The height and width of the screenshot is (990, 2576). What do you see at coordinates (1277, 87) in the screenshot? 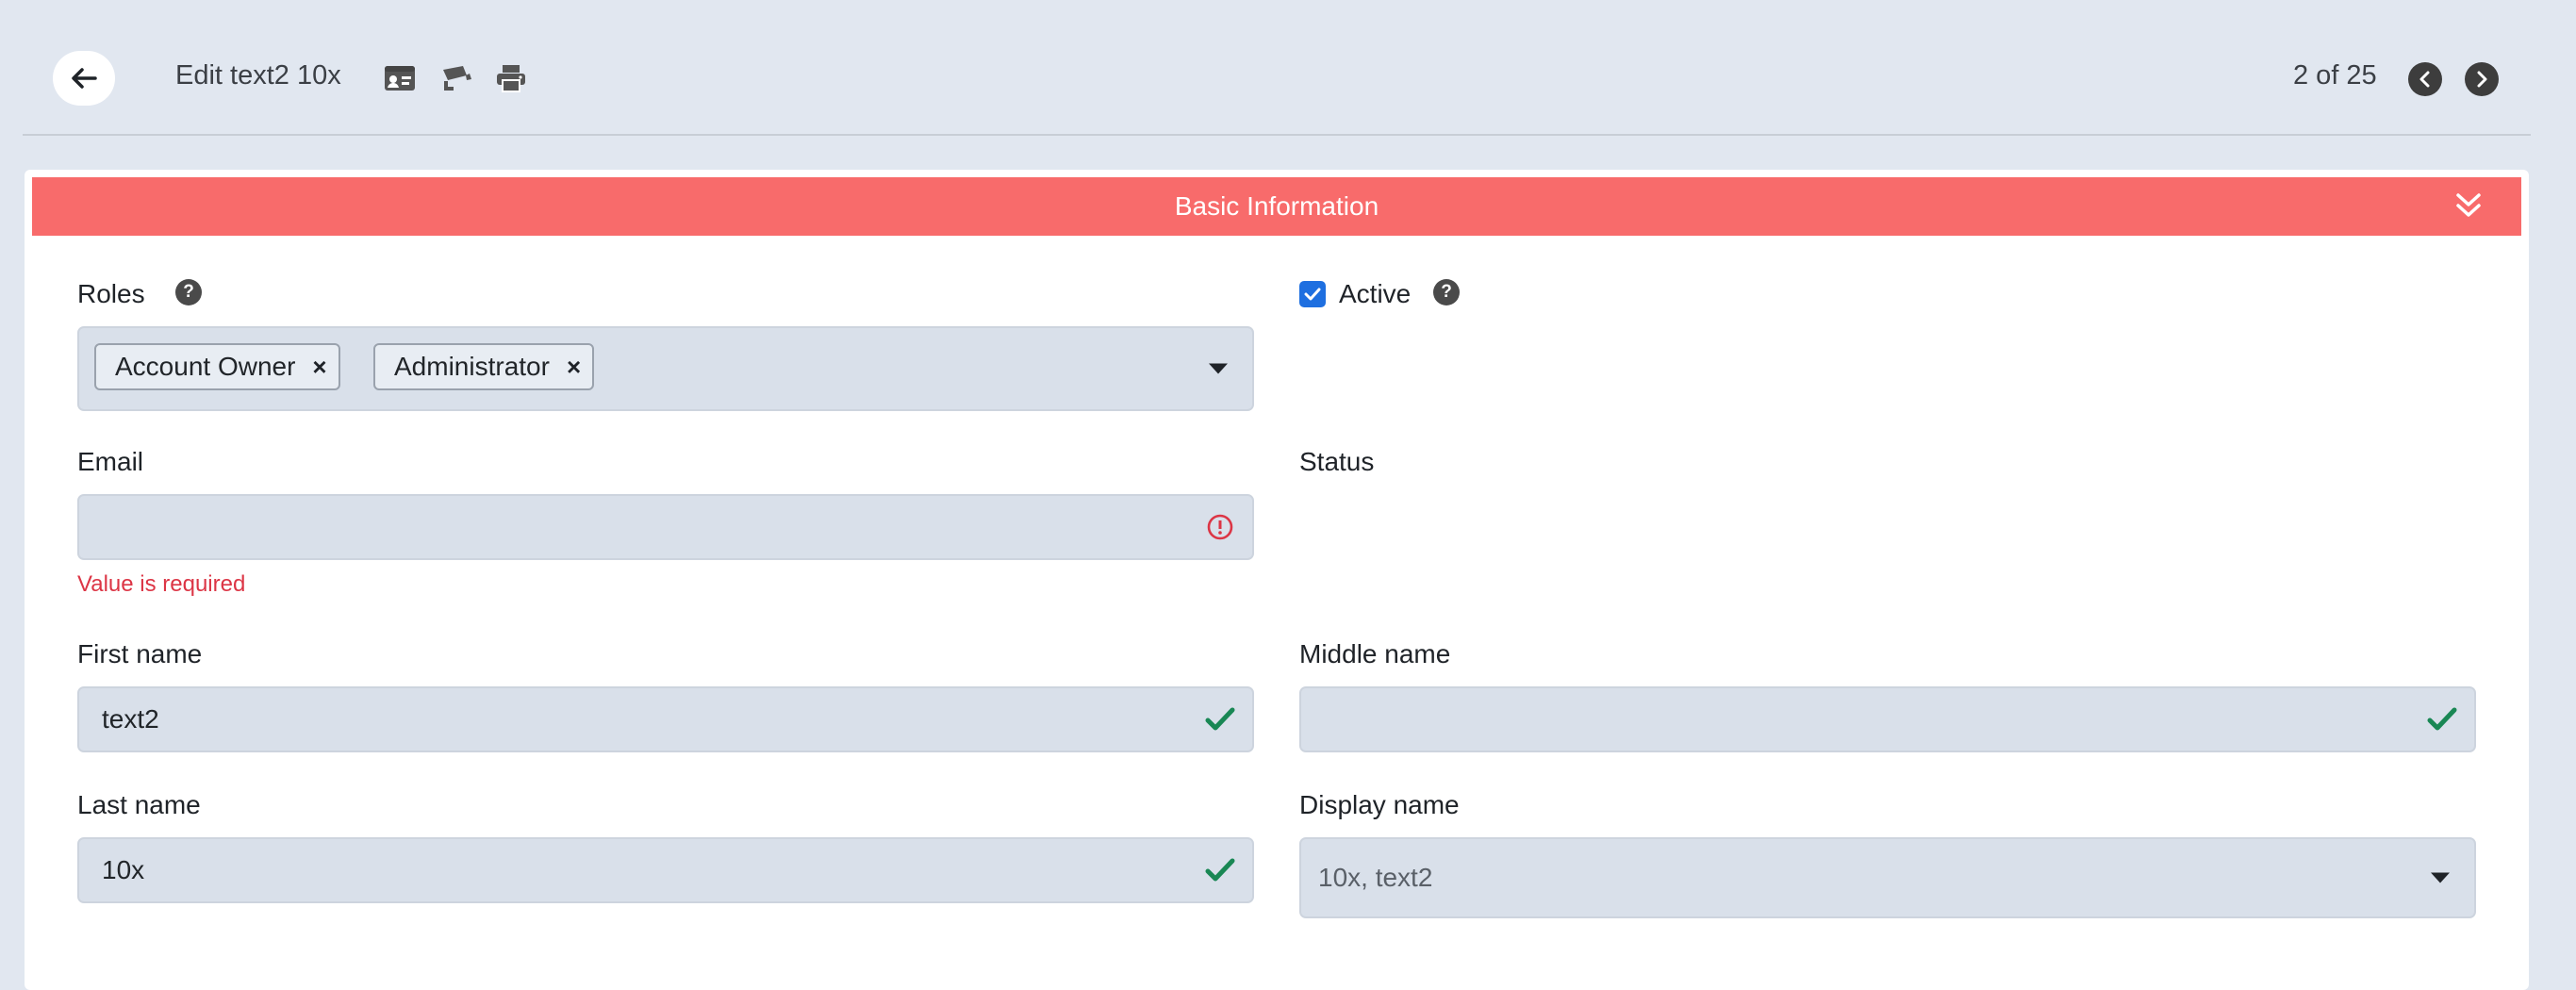
I see `top-bar: Edit text2 10x 2 of 25` at bounding box center [1277, 87].